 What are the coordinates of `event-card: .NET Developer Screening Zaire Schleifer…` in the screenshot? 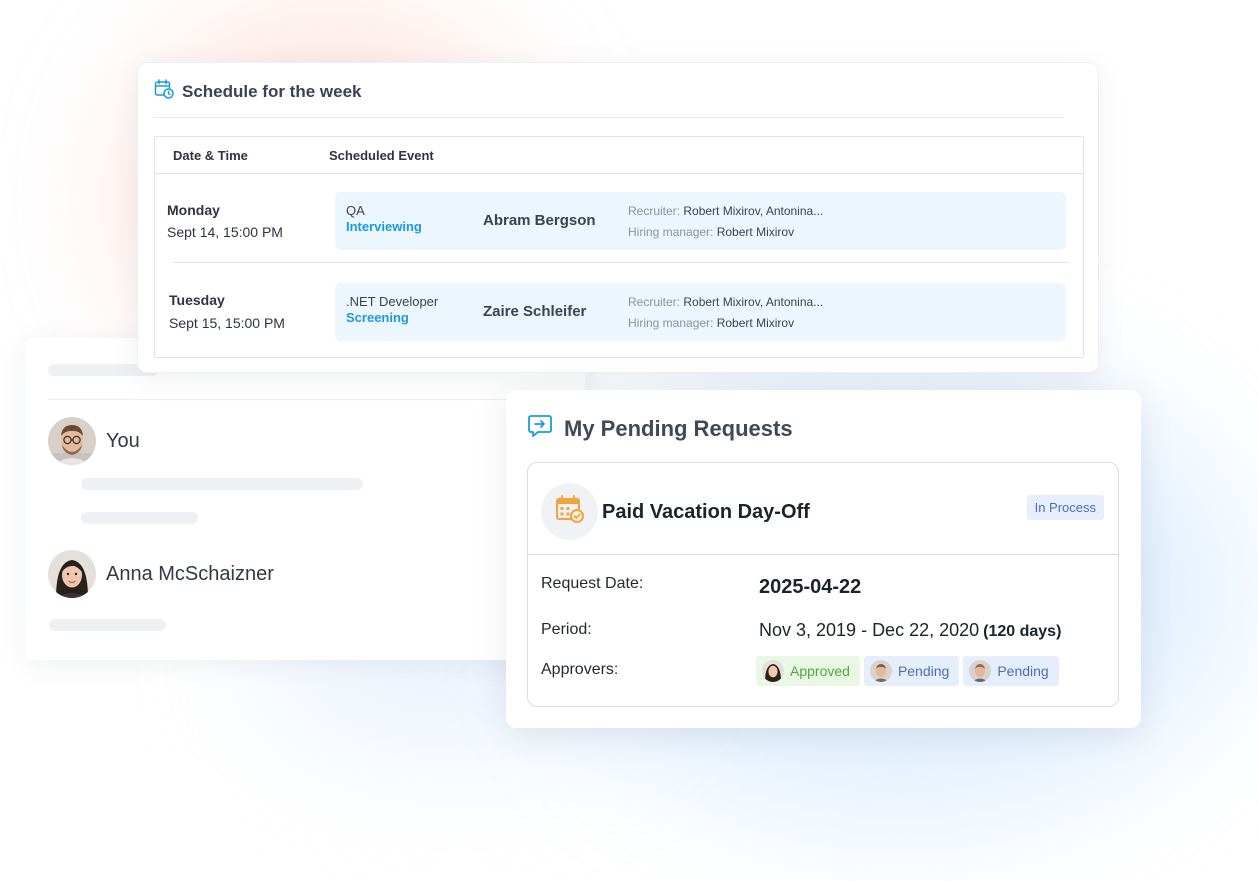 It's located at (700, 312).